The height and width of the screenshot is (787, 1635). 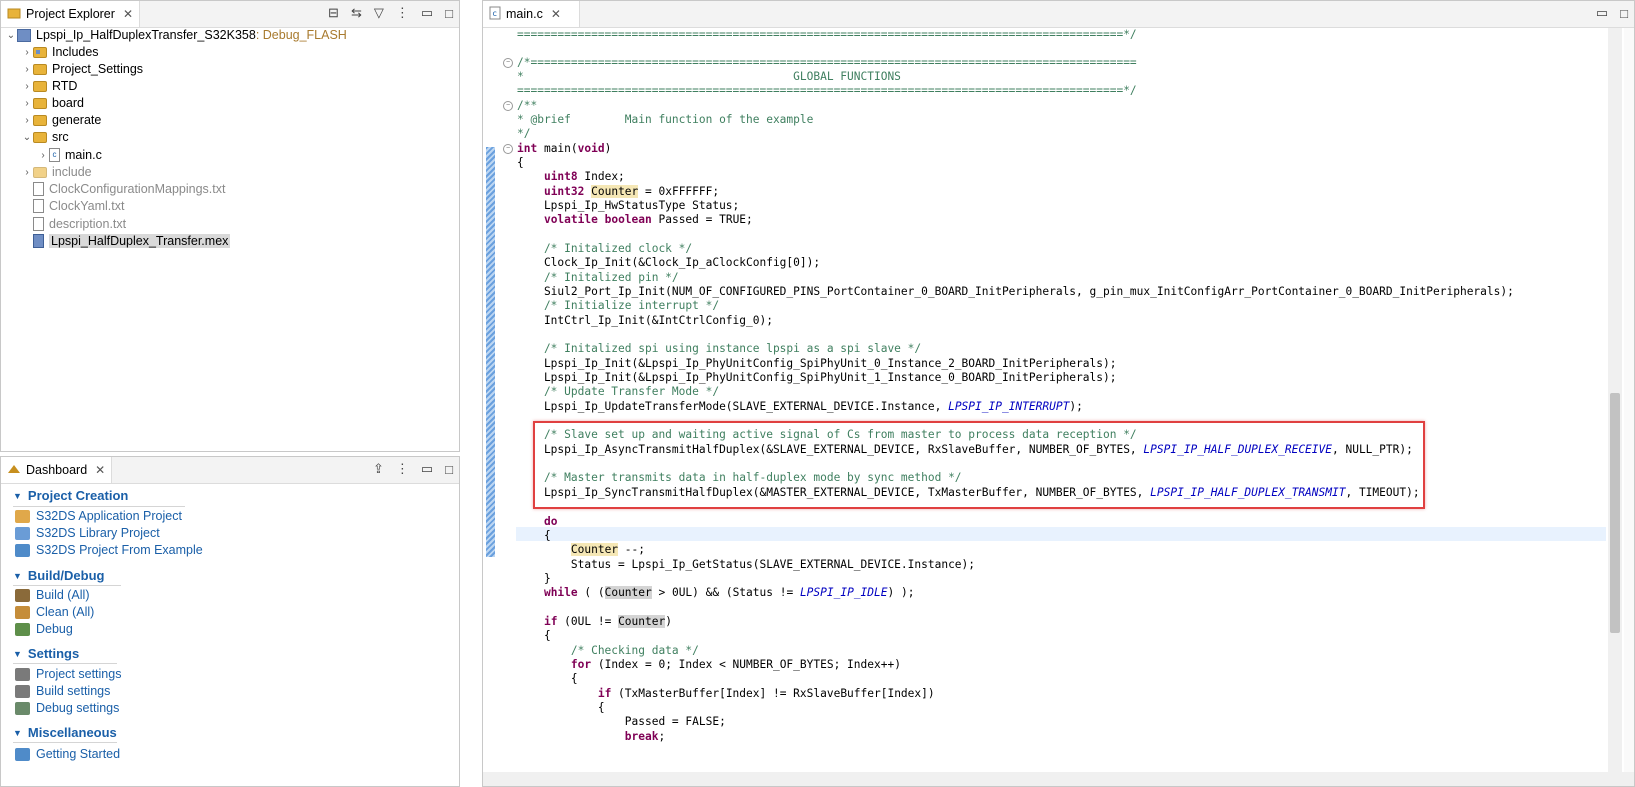 I want to click on tab-main-c: c main.c ✕, so click(x=531, y=14).